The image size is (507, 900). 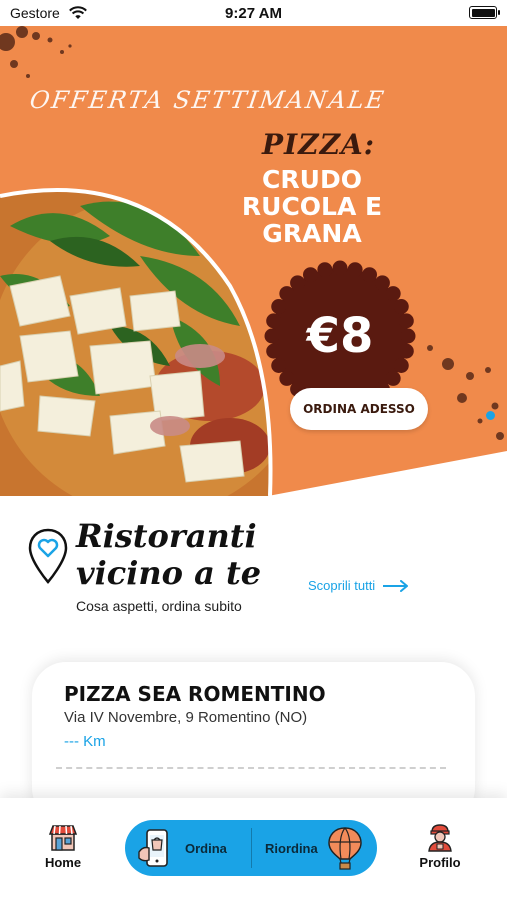 What do you see at coordinates (166, 536) in the screenshot?
I see `section-title-line: Ristoranti` at bounding box center [166, 536].